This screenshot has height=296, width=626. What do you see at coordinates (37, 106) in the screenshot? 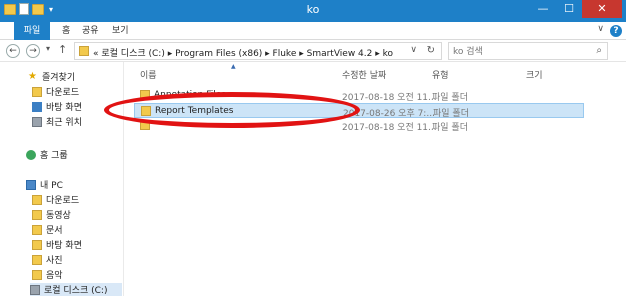
I see `desktop-icon` at bounding box center [37, 106].